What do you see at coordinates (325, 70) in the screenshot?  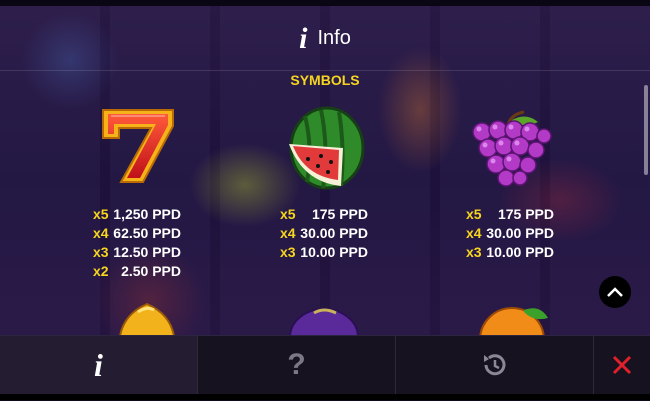 I see `header-divider` at bounding box center [325, 70].